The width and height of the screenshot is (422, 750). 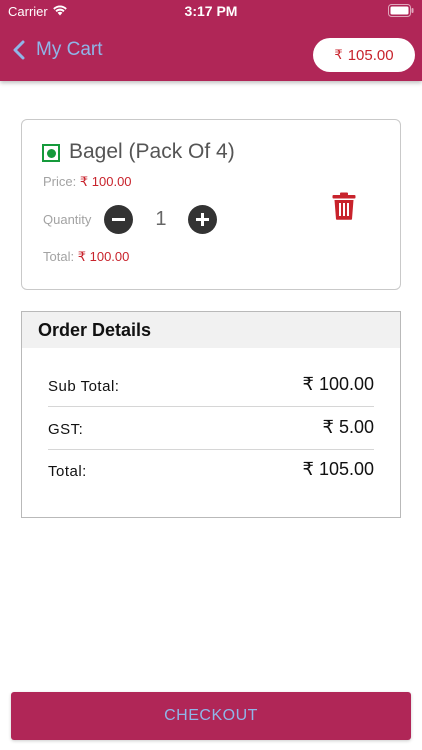 I want to click on trash-icon, so click(x=344, y=206).